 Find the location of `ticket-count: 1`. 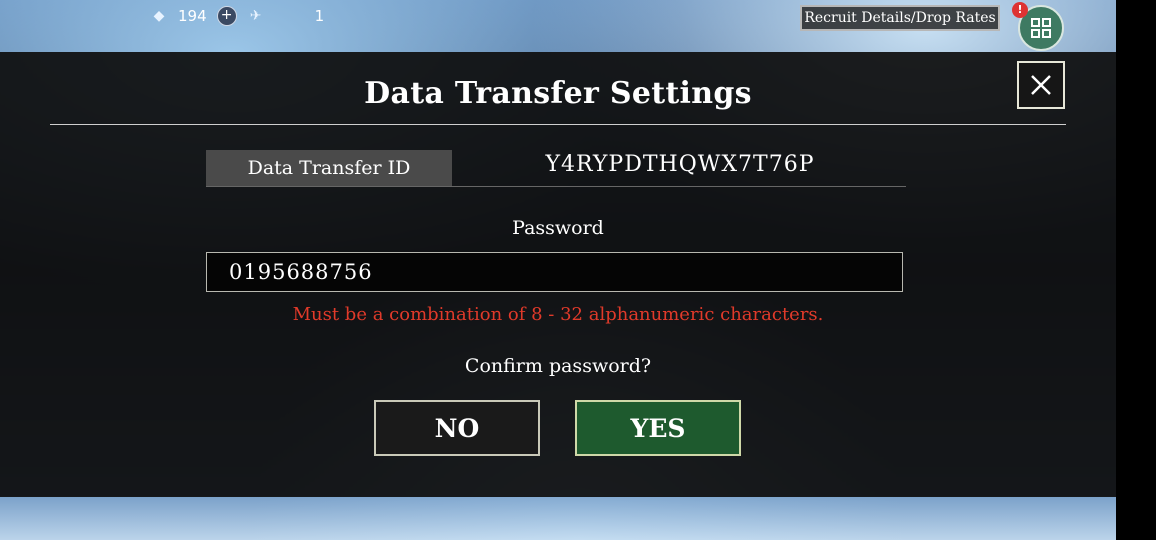

ticket-count: 1 is located at coordinates (319, 16).